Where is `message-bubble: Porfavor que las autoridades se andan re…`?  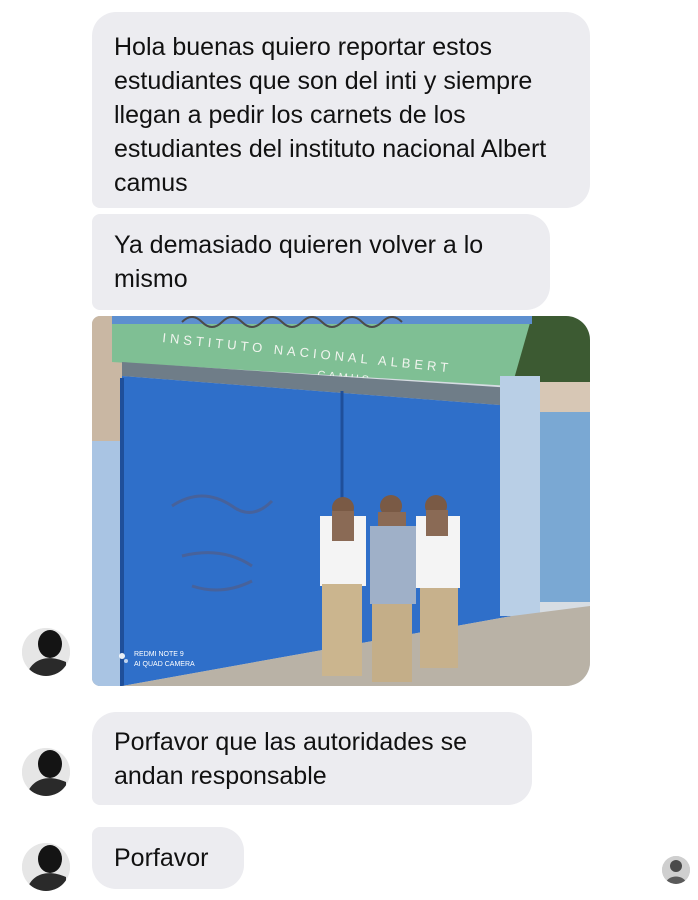 message-bubble: Porfavor que las autoridades se andan re… is located at coordinates (312, 758).